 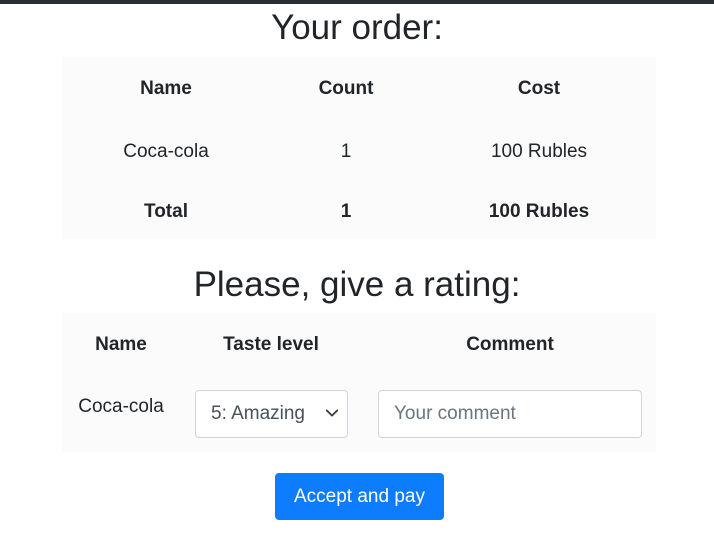 I want to click on order-header-name: Name, so click(x=166, y=88).